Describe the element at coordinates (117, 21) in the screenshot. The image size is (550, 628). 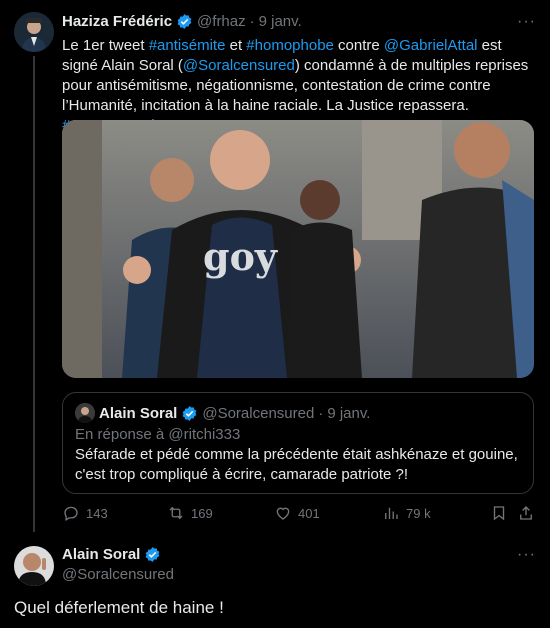
I see `author-name: Haziza Frédéric` at that location.